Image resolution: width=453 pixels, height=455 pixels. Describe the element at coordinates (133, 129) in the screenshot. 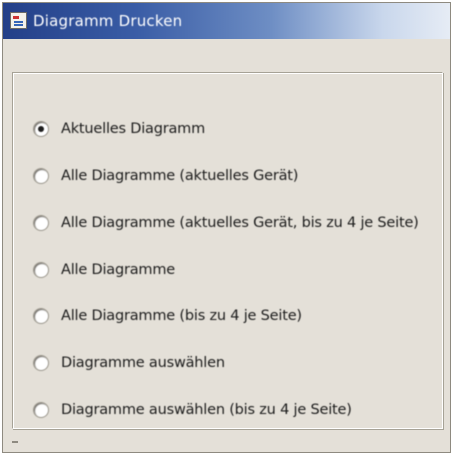

I see `option-label: Aktuelles Diagramm` at that location.